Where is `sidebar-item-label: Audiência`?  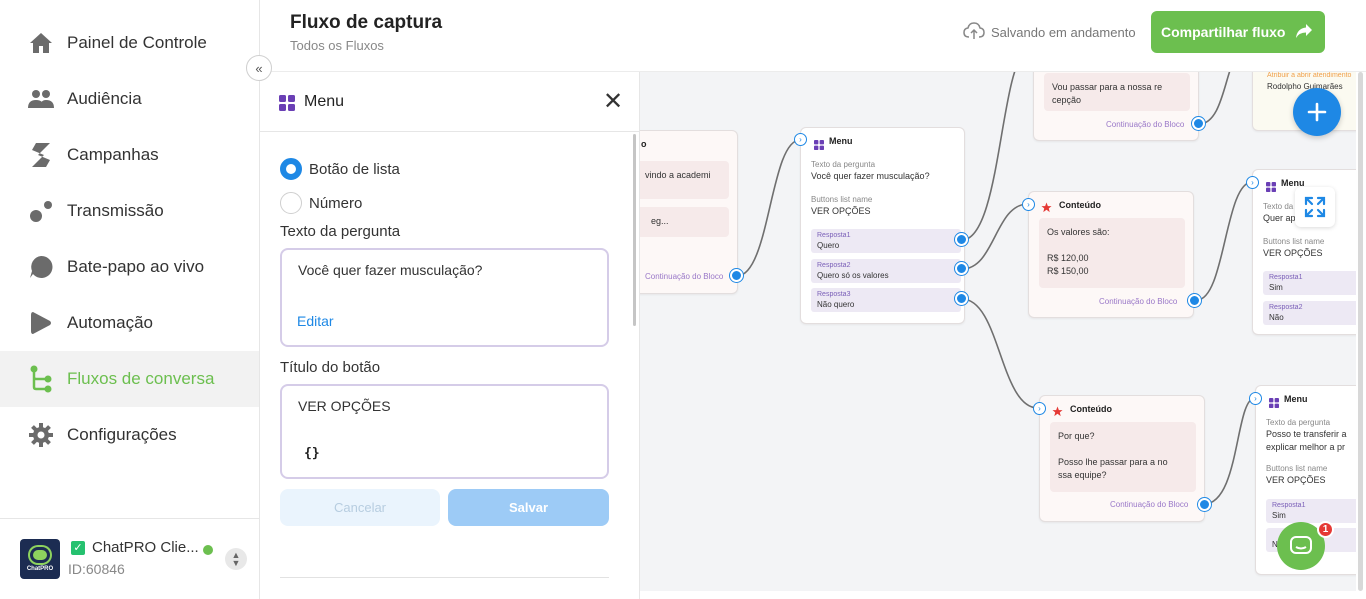 sidebar-item-label: Audiência is located at coordinates (104, 98).